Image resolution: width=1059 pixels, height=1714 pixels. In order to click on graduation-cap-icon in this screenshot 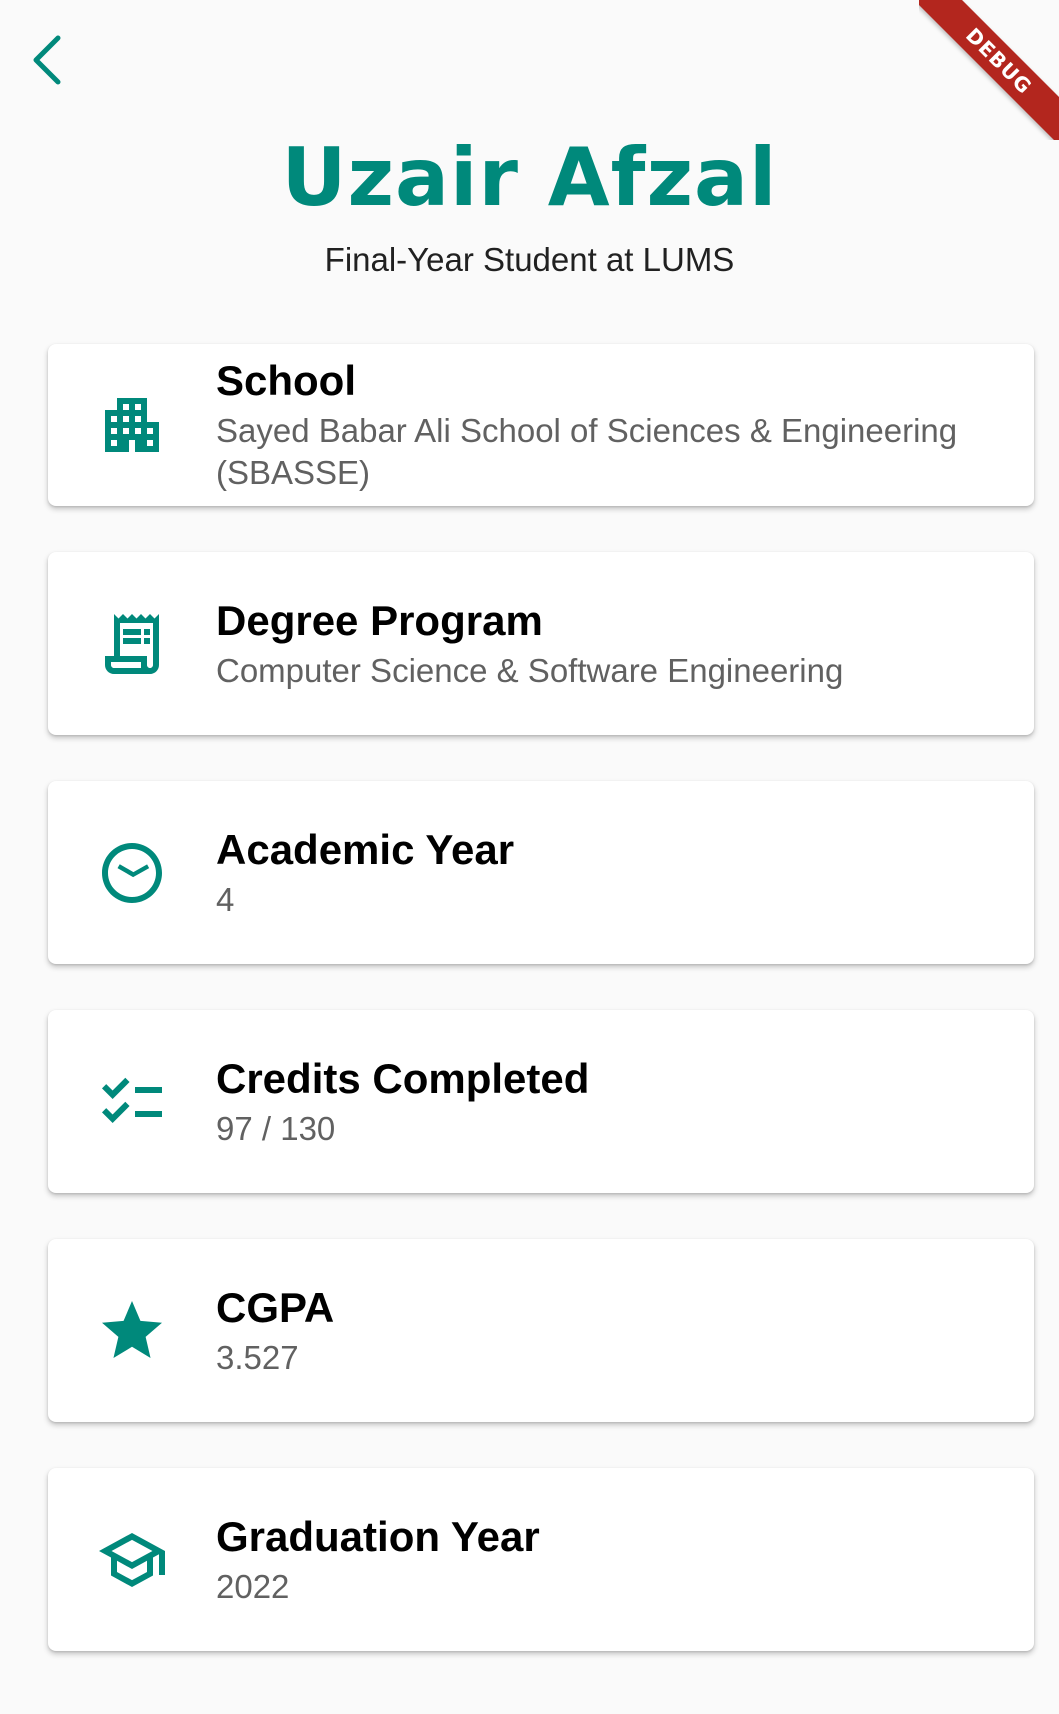, I will do `click(132, 1559)`.